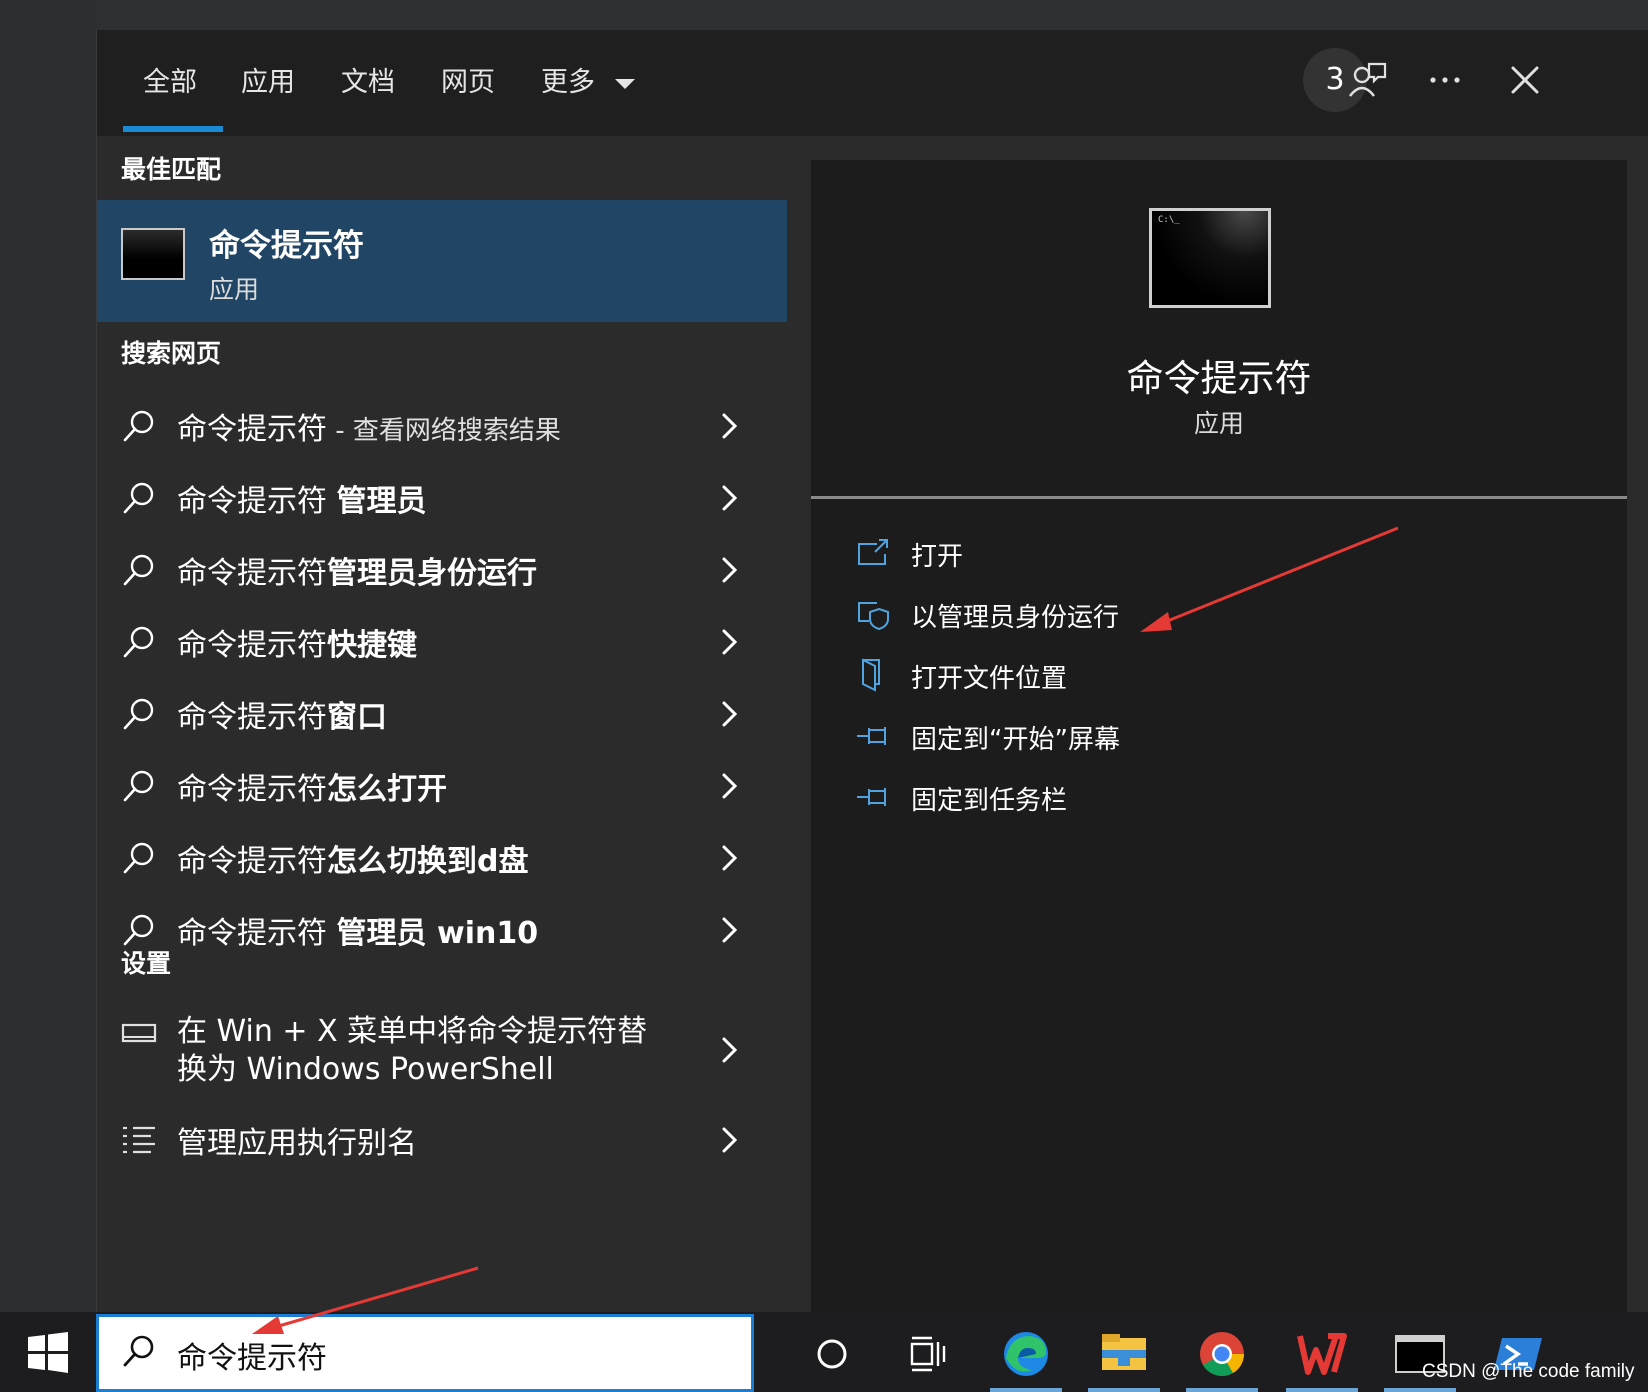 This screenshot has height=1392, width=1648. What do you see at coordinates (872, 83) in the screenshot?
I see `search-header: 全部 应用 文档 网页 更多 3` at bounding box center [872, 83].